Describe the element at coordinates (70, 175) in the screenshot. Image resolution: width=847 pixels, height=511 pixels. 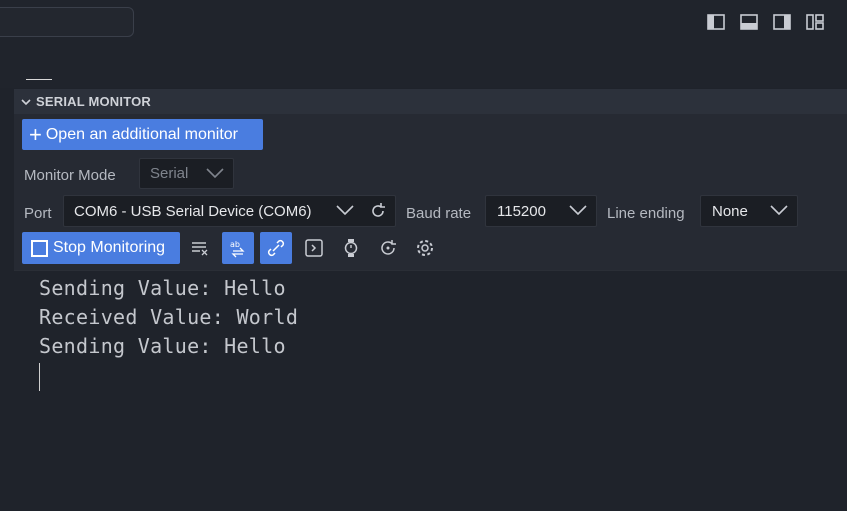
I see `monitor-mode-label: Monitor Mode` at that location.